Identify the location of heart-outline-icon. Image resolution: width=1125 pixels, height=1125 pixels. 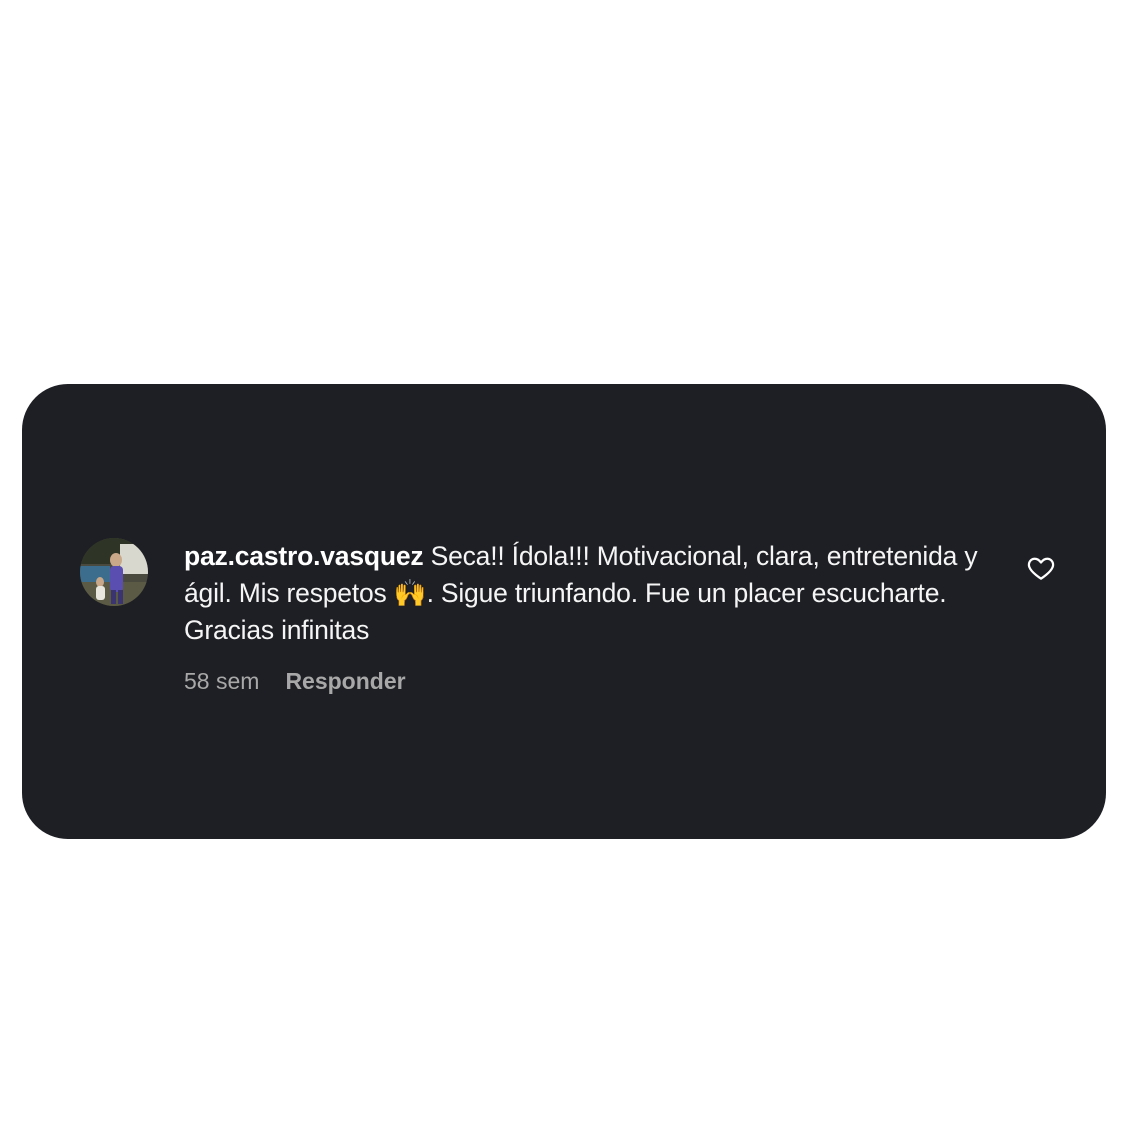
(1041, 568).